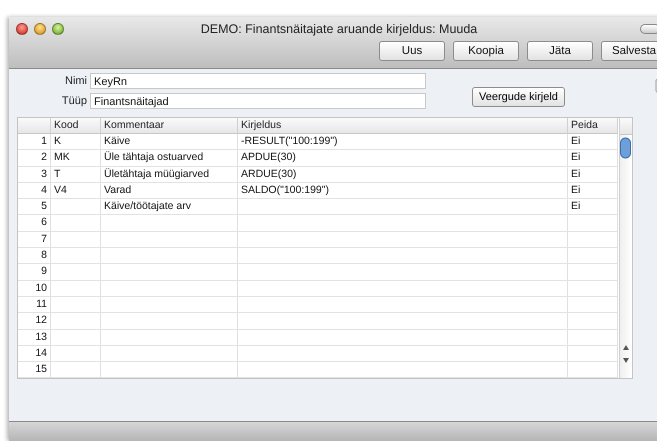  What do you see at coordinates (34, 338) in the screenshot?
I see `row-number: 13` at bounding box center [34, 338].